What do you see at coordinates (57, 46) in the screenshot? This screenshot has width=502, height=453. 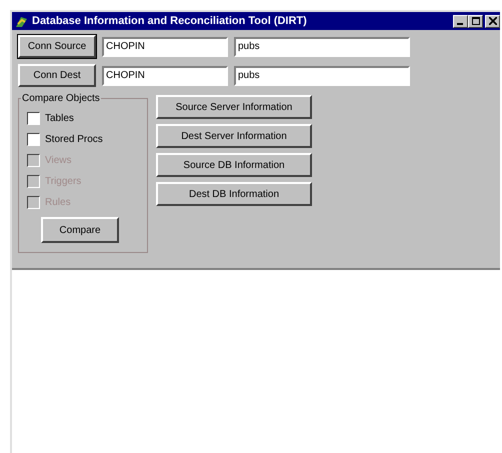 I see `connect-button: Conn Source` at bounding box center [57, 46].